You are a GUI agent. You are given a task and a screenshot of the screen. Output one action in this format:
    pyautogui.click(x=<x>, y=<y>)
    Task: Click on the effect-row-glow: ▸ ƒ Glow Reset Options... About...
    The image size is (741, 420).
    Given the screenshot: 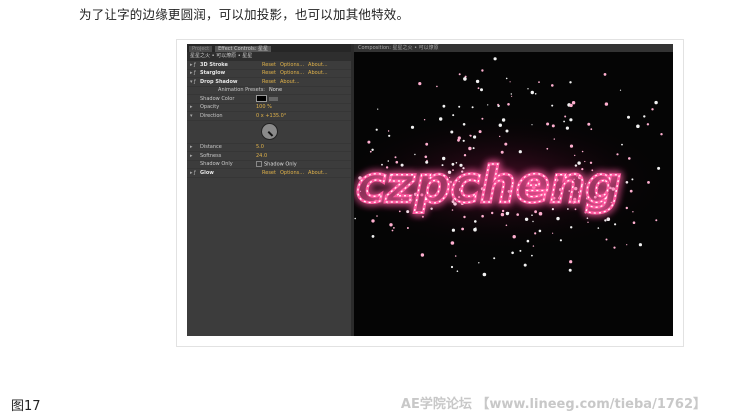 What is the action you would take?
    pyautogui.click(x=269, y=173)
    